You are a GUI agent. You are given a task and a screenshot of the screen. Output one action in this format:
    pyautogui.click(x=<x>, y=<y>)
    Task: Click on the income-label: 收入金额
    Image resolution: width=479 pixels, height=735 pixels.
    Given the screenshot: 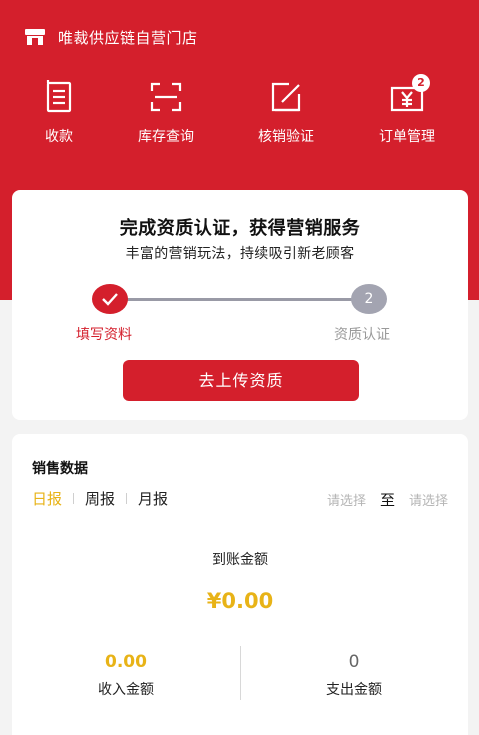 What is the action you would take?
    pyautogui.click(x=126, y=690)
    